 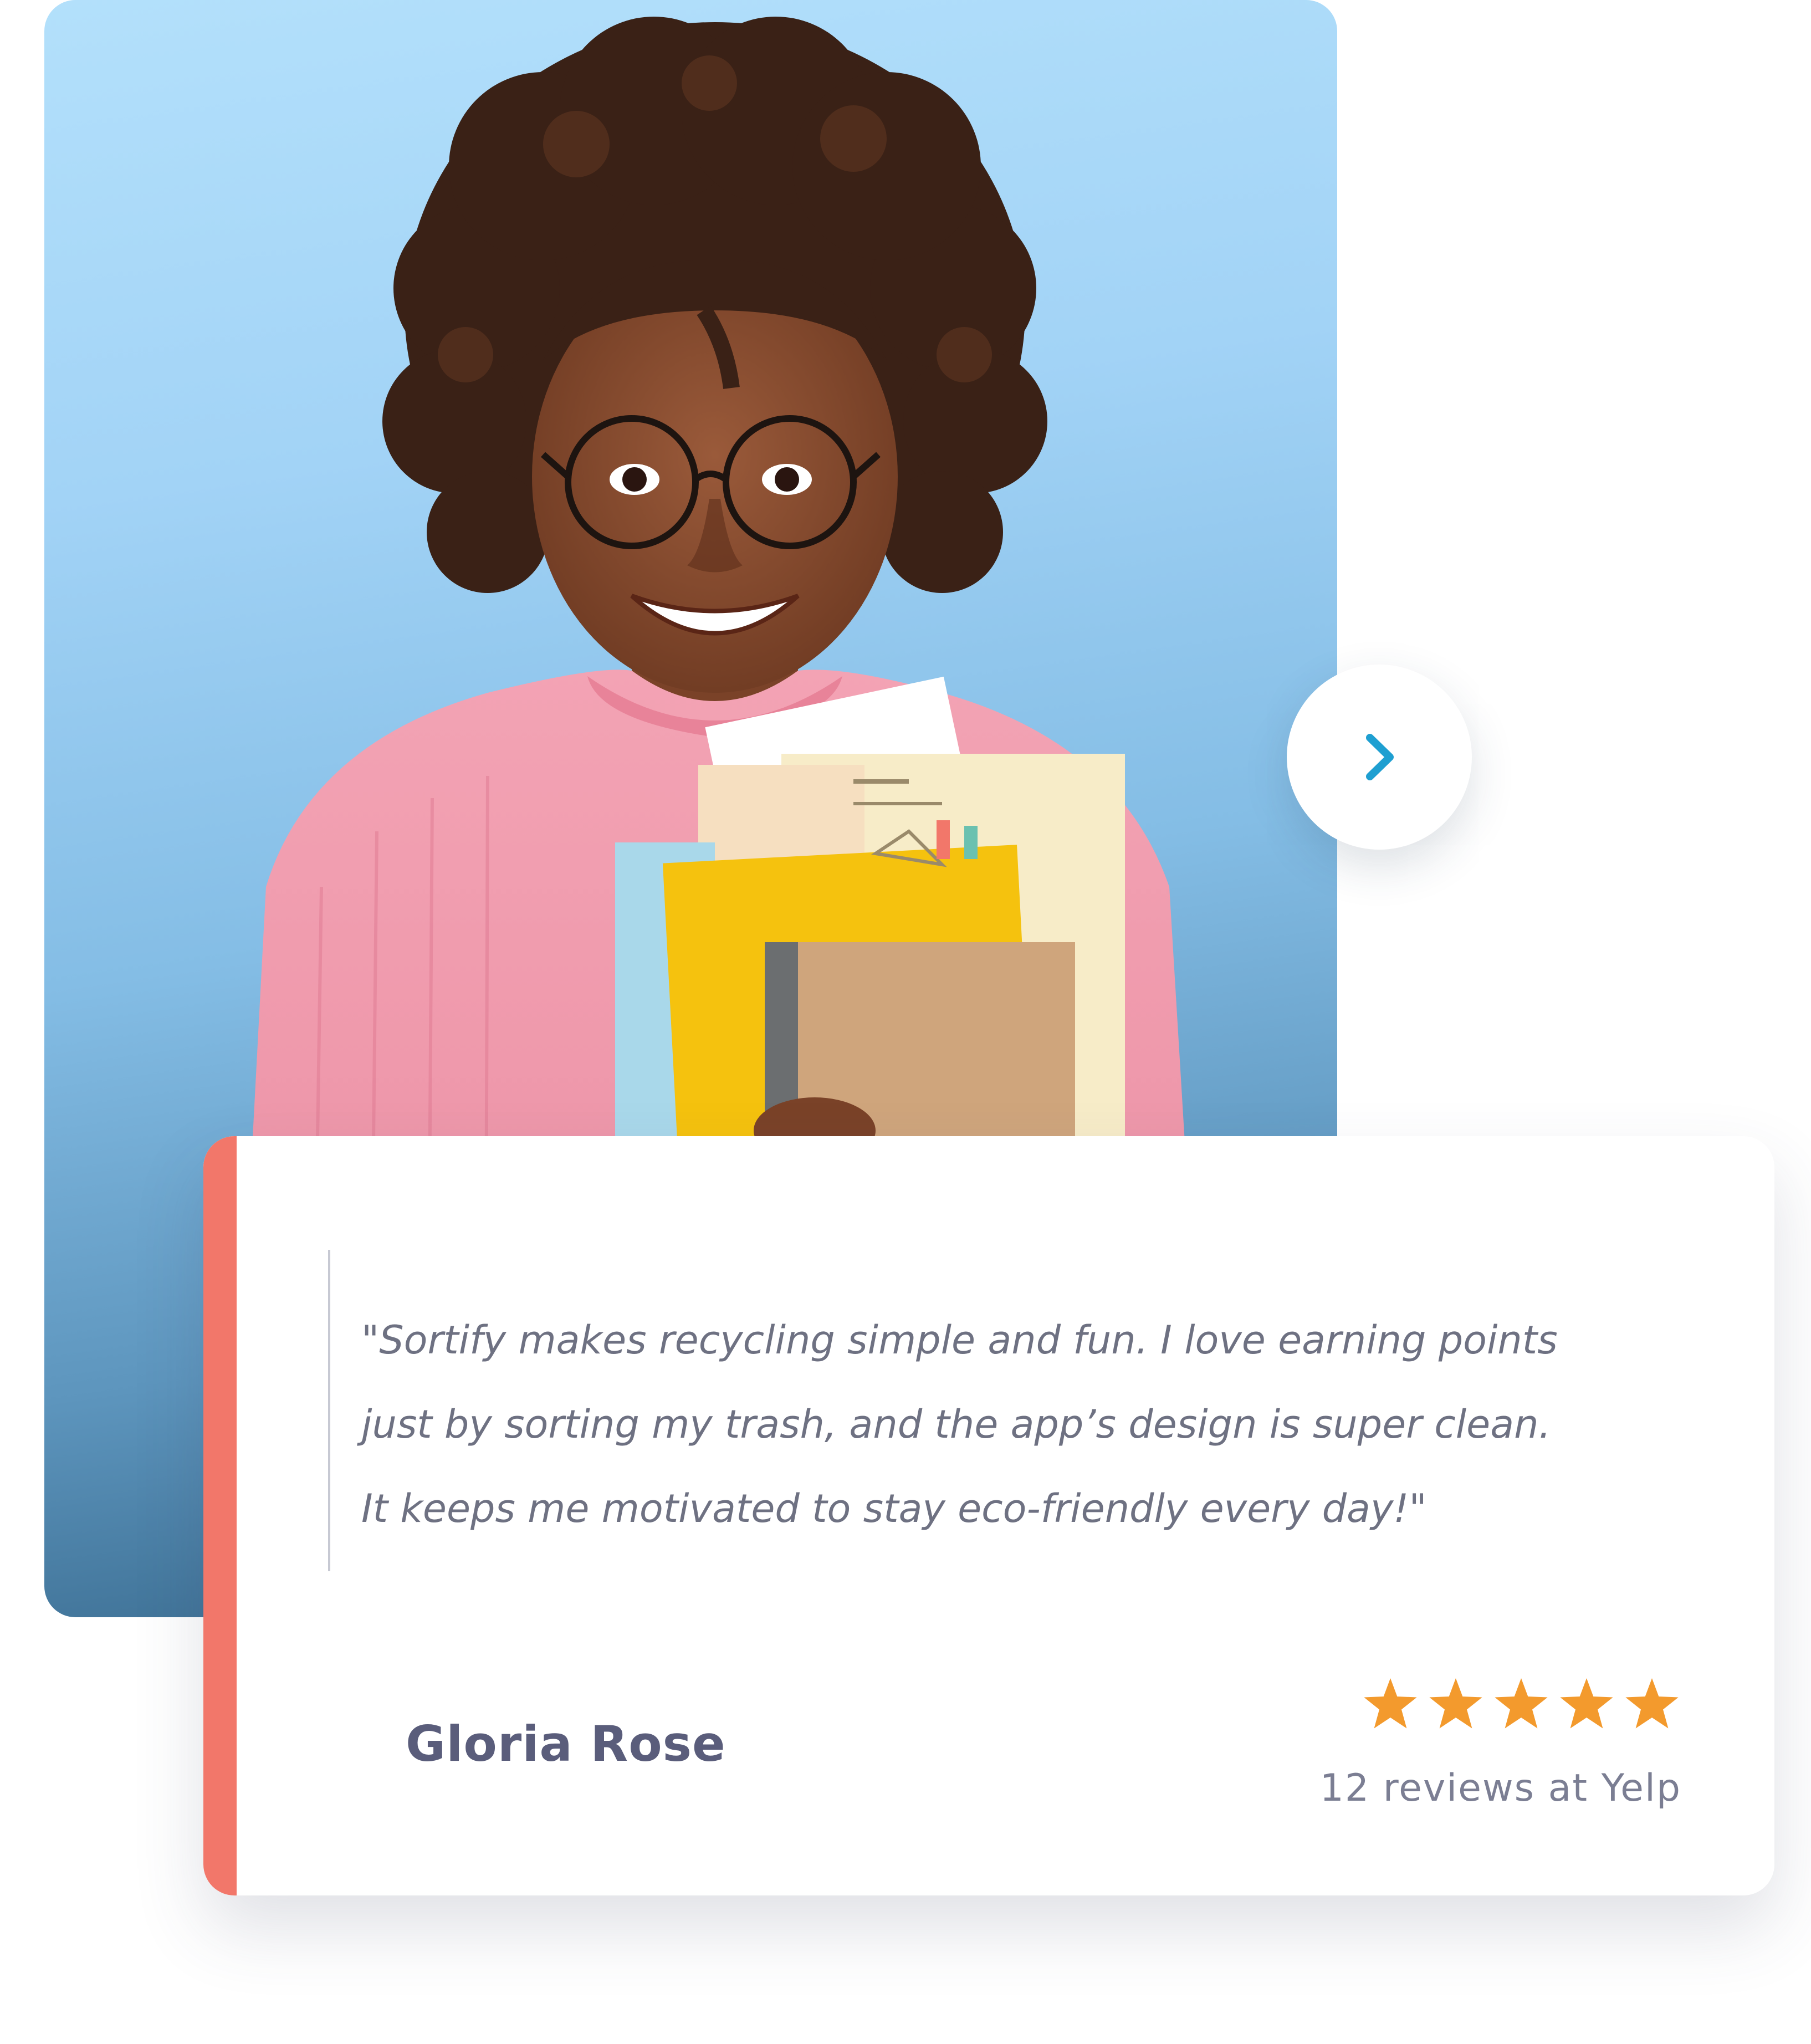 I want to click on rating-stars, so click(x=1521, y=1703).